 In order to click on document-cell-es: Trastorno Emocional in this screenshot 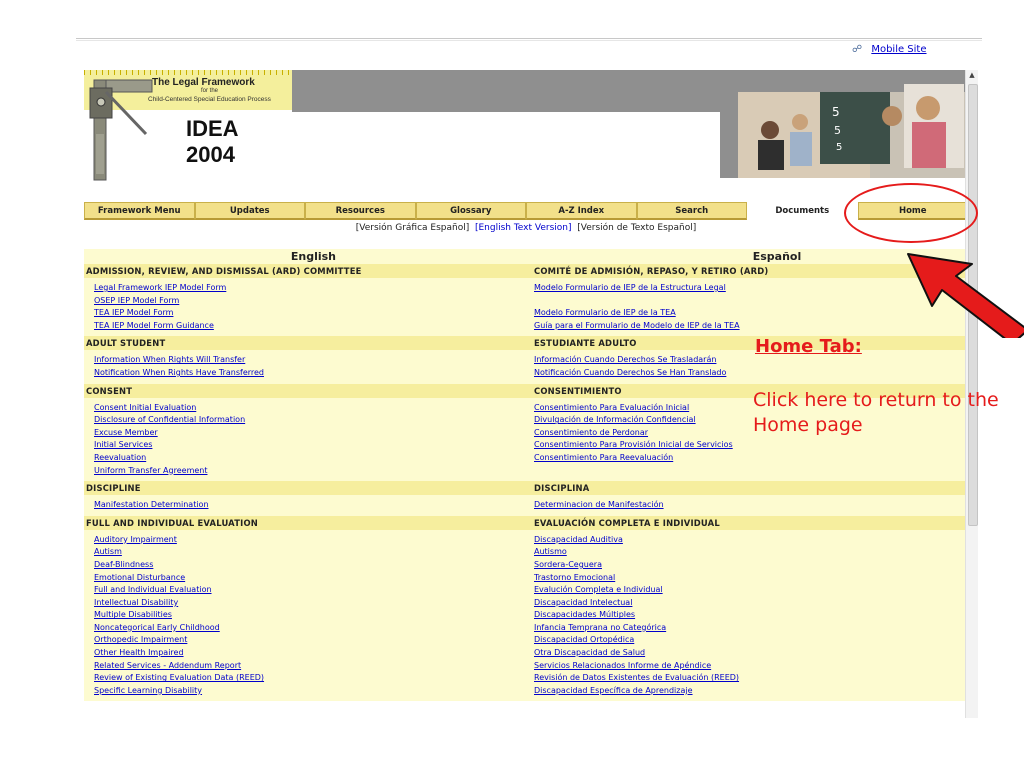, I will do `click(747, 578)`.